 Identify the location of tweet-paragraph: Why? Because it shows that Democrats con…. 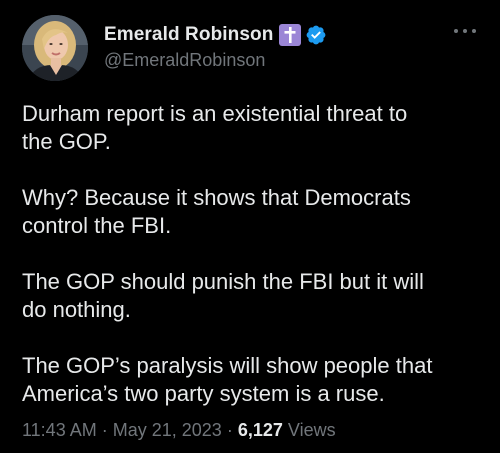
(216, 211).